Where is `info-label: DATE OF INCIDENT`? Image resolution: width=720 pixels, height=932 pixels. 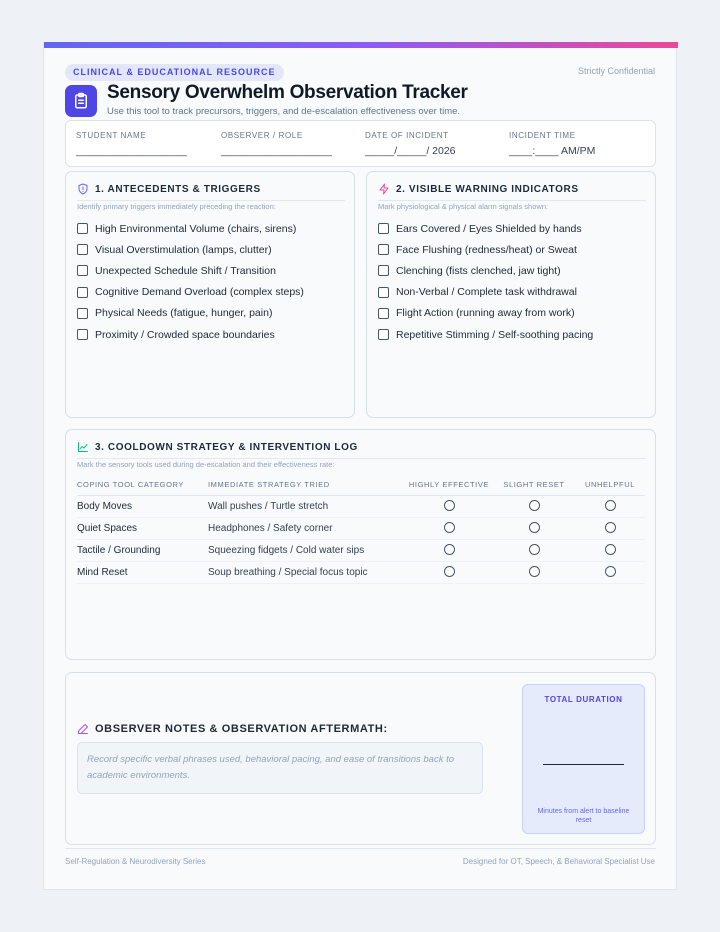
info-label: DATE OF INCIDENT is located at coordinates (407, 135).